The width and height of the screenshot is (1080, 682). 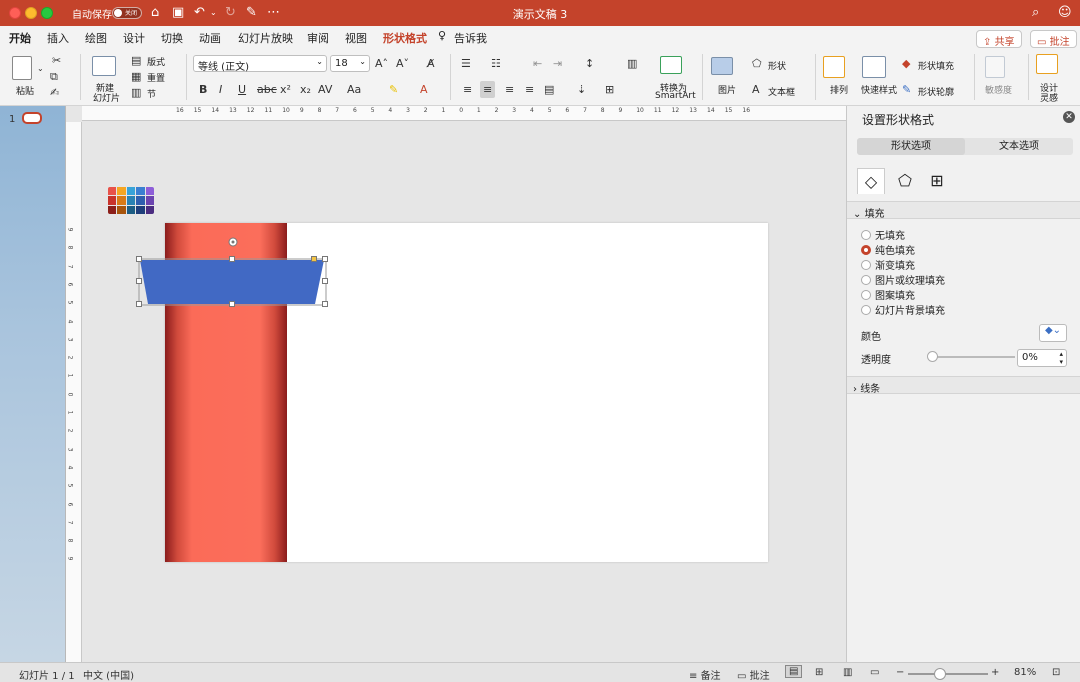 I want to click on columns-icon: ▥, so click(x=632, y=63).